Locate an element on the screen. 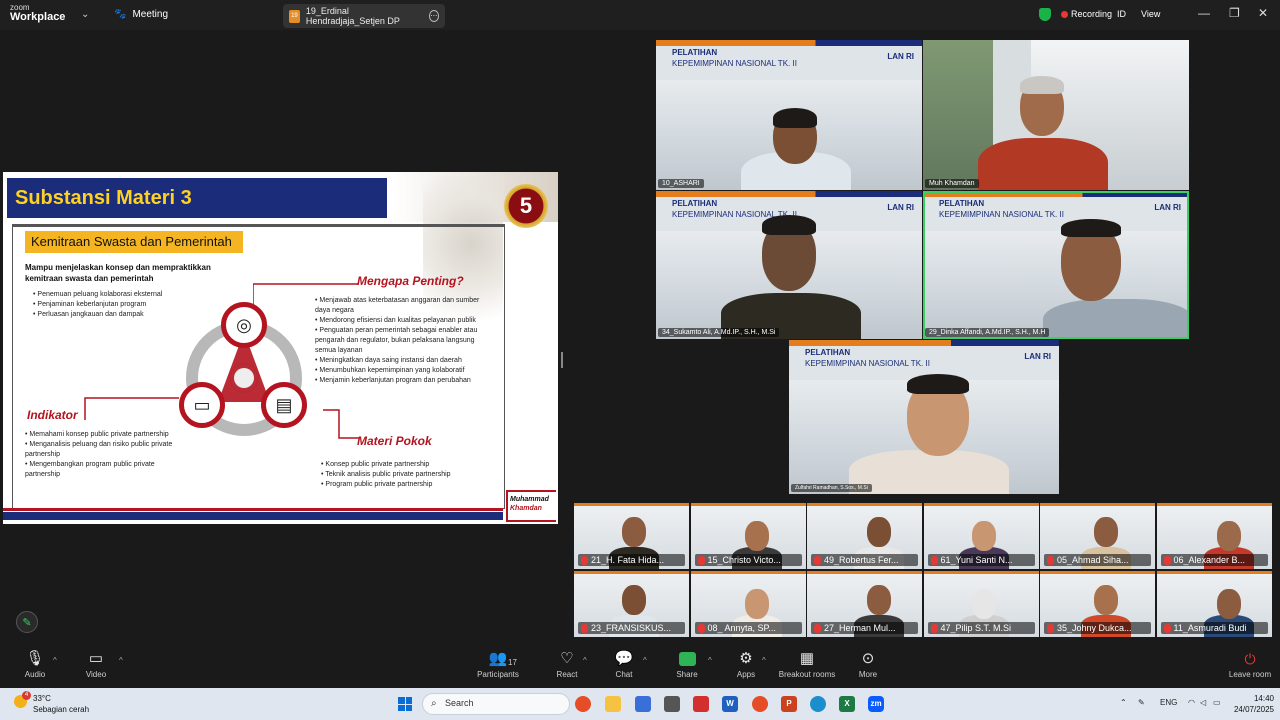 Image resolution: width=1280 pixels, height=720 pixels. meeting-id-button: ID is located at coordinates (1121, 14).